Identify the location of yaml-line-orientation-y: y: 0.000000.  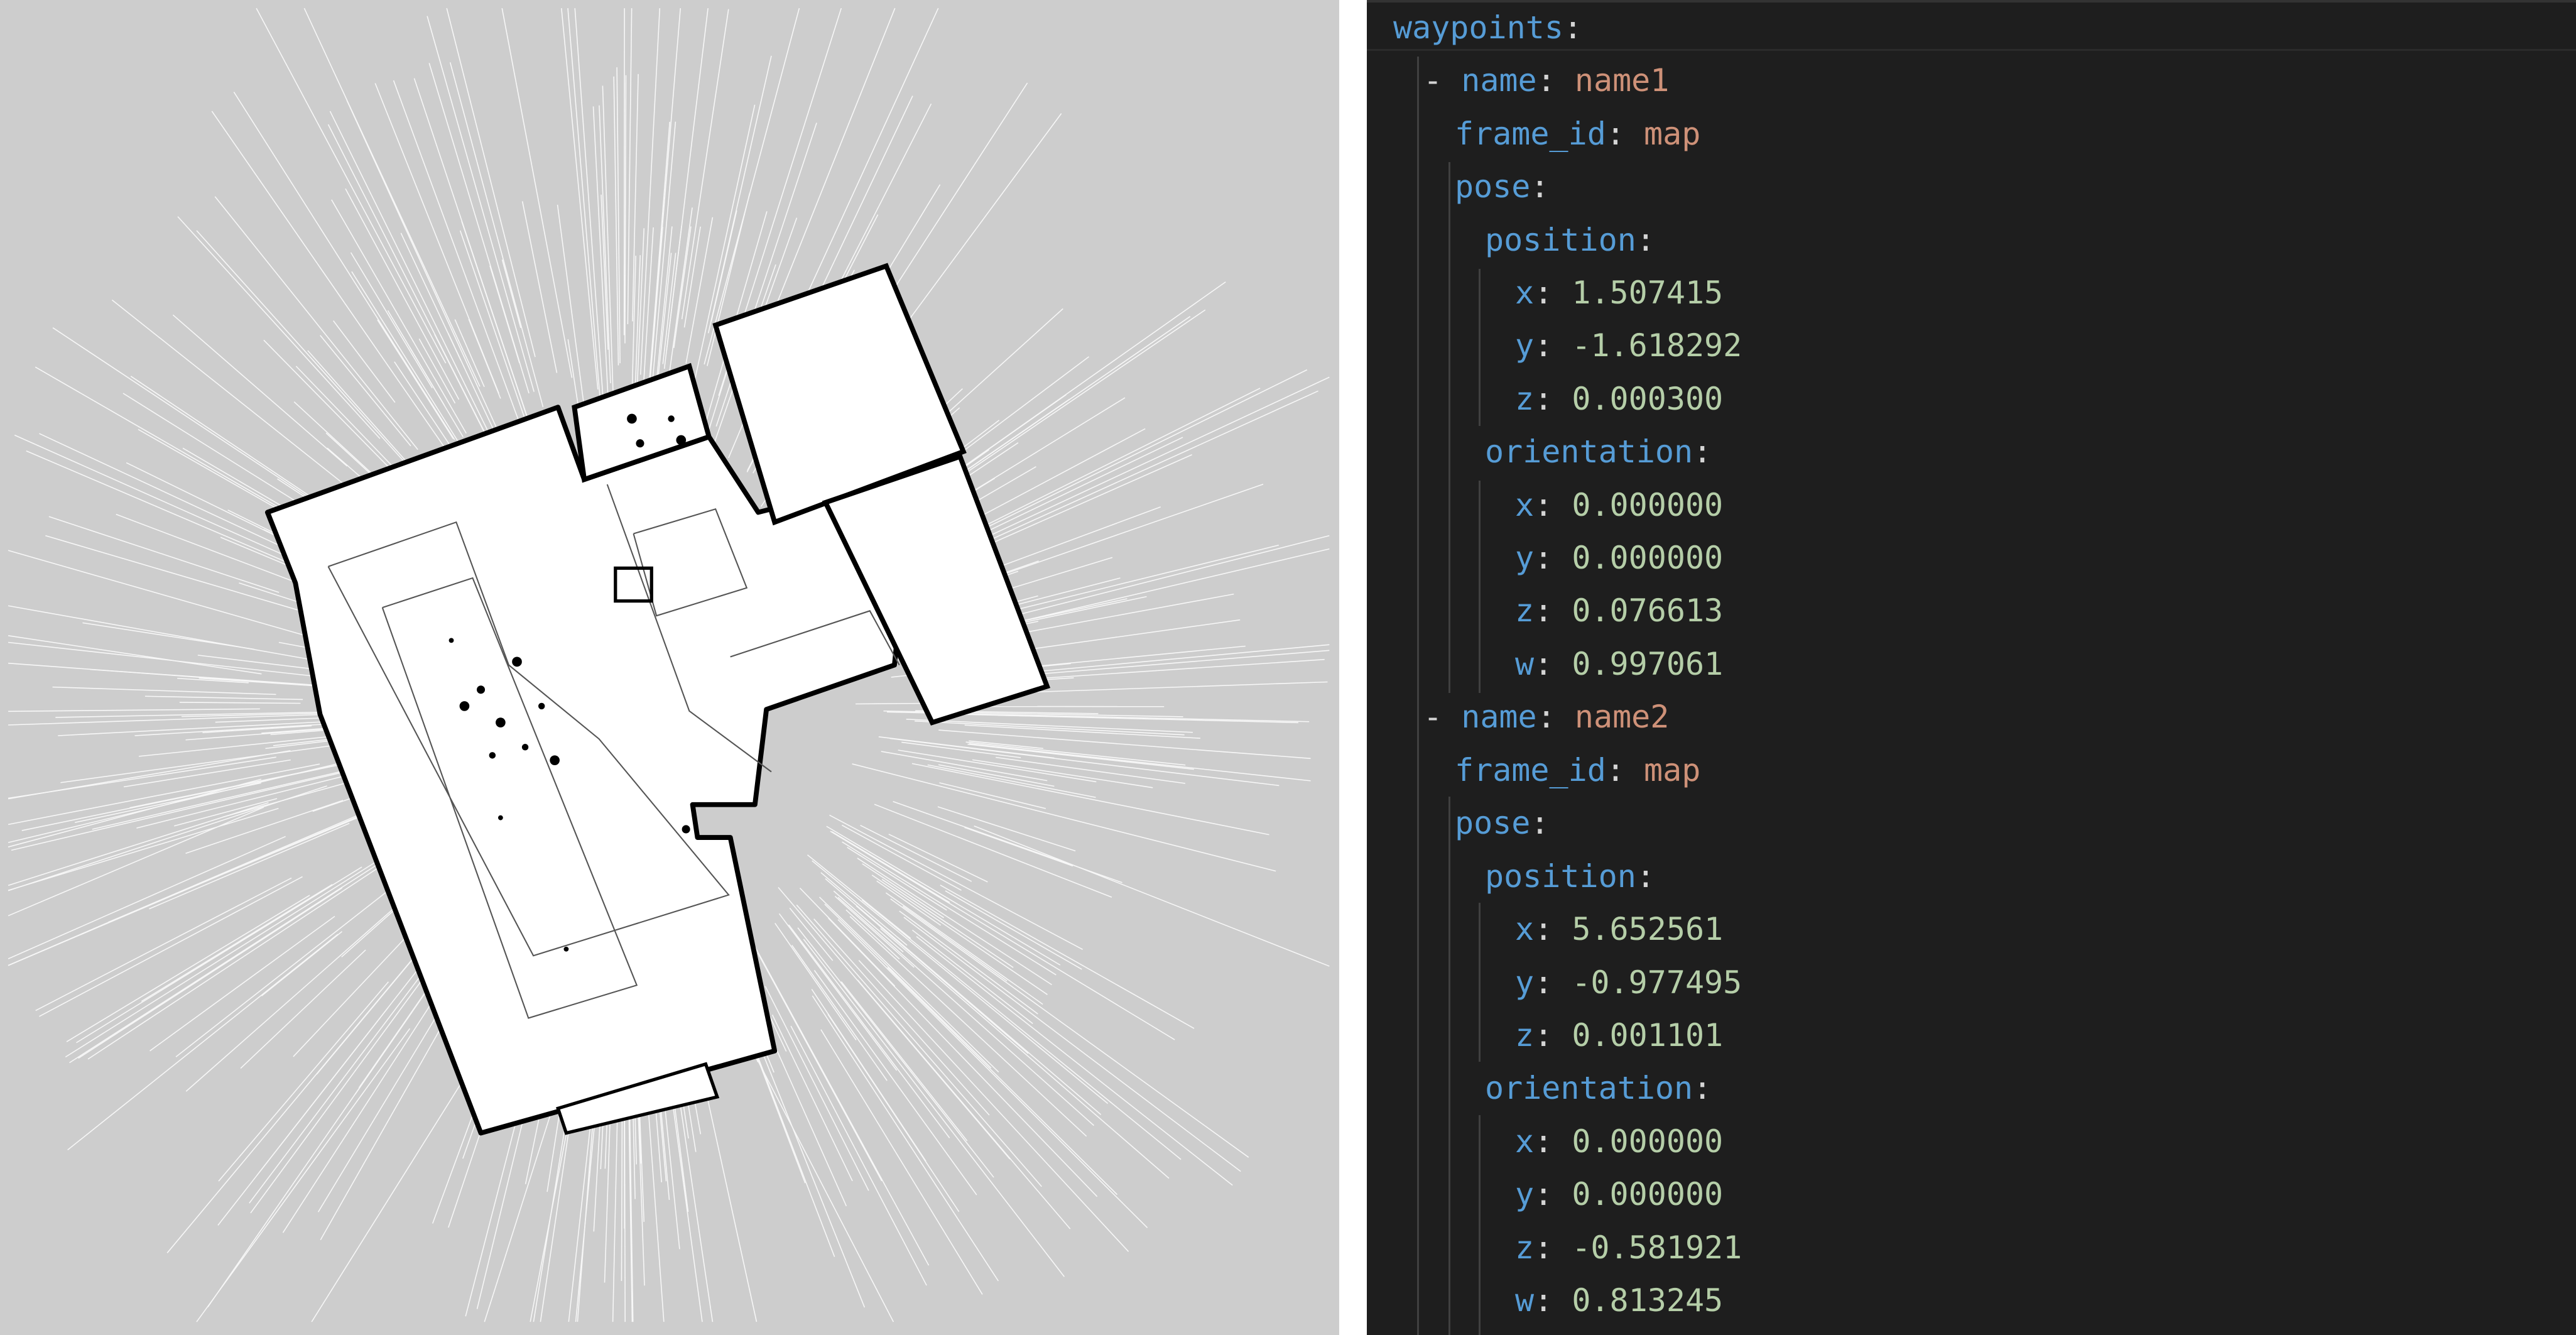
(1620, 558).